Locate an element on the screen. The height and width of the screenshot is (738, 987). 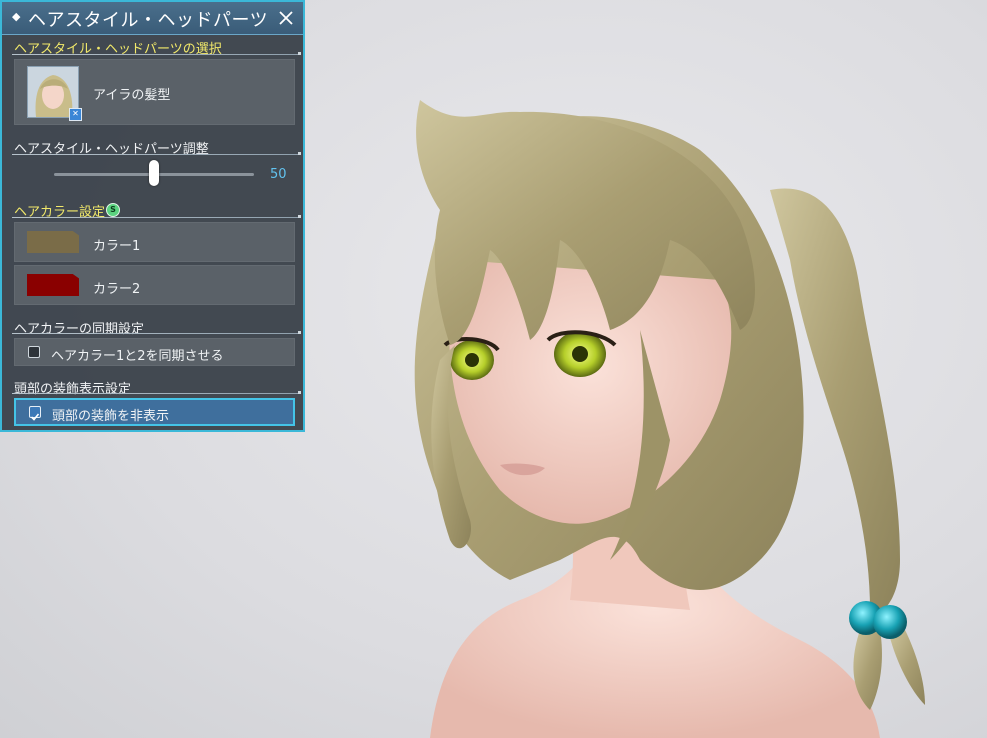
adjust-slider-handle is located at coordinates (154, 173).